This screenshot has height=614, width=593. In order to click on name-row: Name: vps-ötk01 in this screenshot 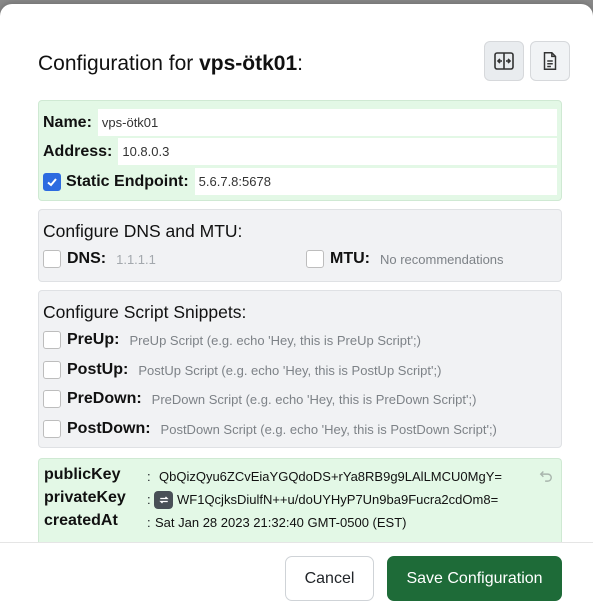, I will do `click(300, 122)`.